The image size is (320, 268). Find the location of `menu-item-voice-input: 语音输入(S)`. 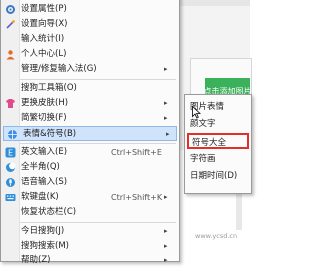

menu-item-voice-input: 语音输入(S) is located at coordinates (90, 182).